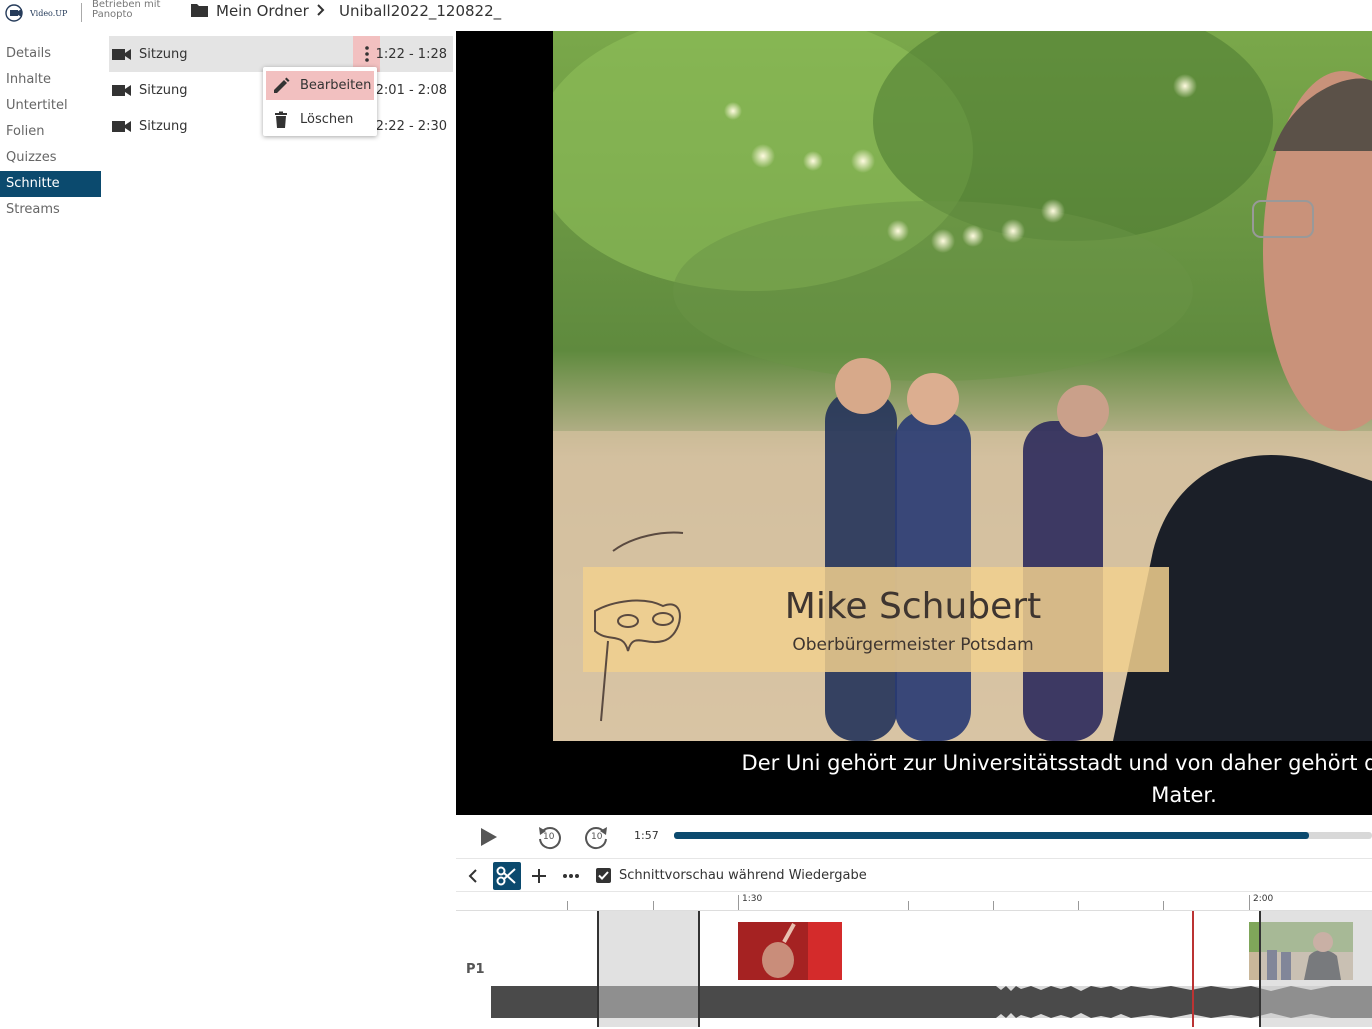 The width and height of the screenshot is (1372, 1029). I want to click on rewind-10-button: 10, so click(549, 837).